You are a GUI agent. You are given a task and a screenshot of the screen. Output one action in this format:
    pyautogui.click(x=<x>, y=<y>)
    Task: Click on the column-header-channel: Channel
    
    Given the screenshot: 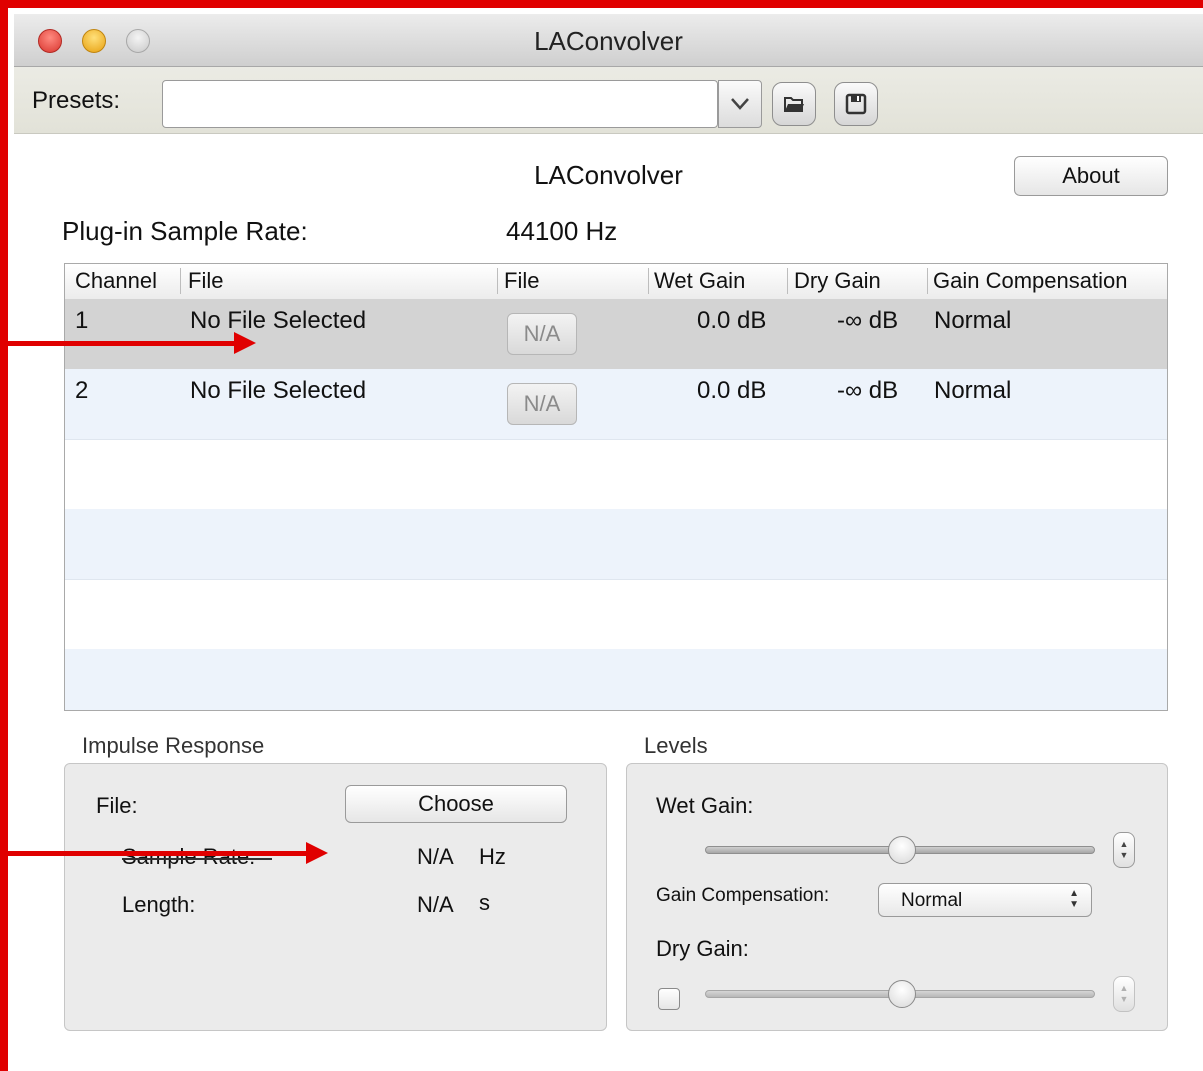 What is the action you would take?
    pyautogui.click(x=116, y=281)
    